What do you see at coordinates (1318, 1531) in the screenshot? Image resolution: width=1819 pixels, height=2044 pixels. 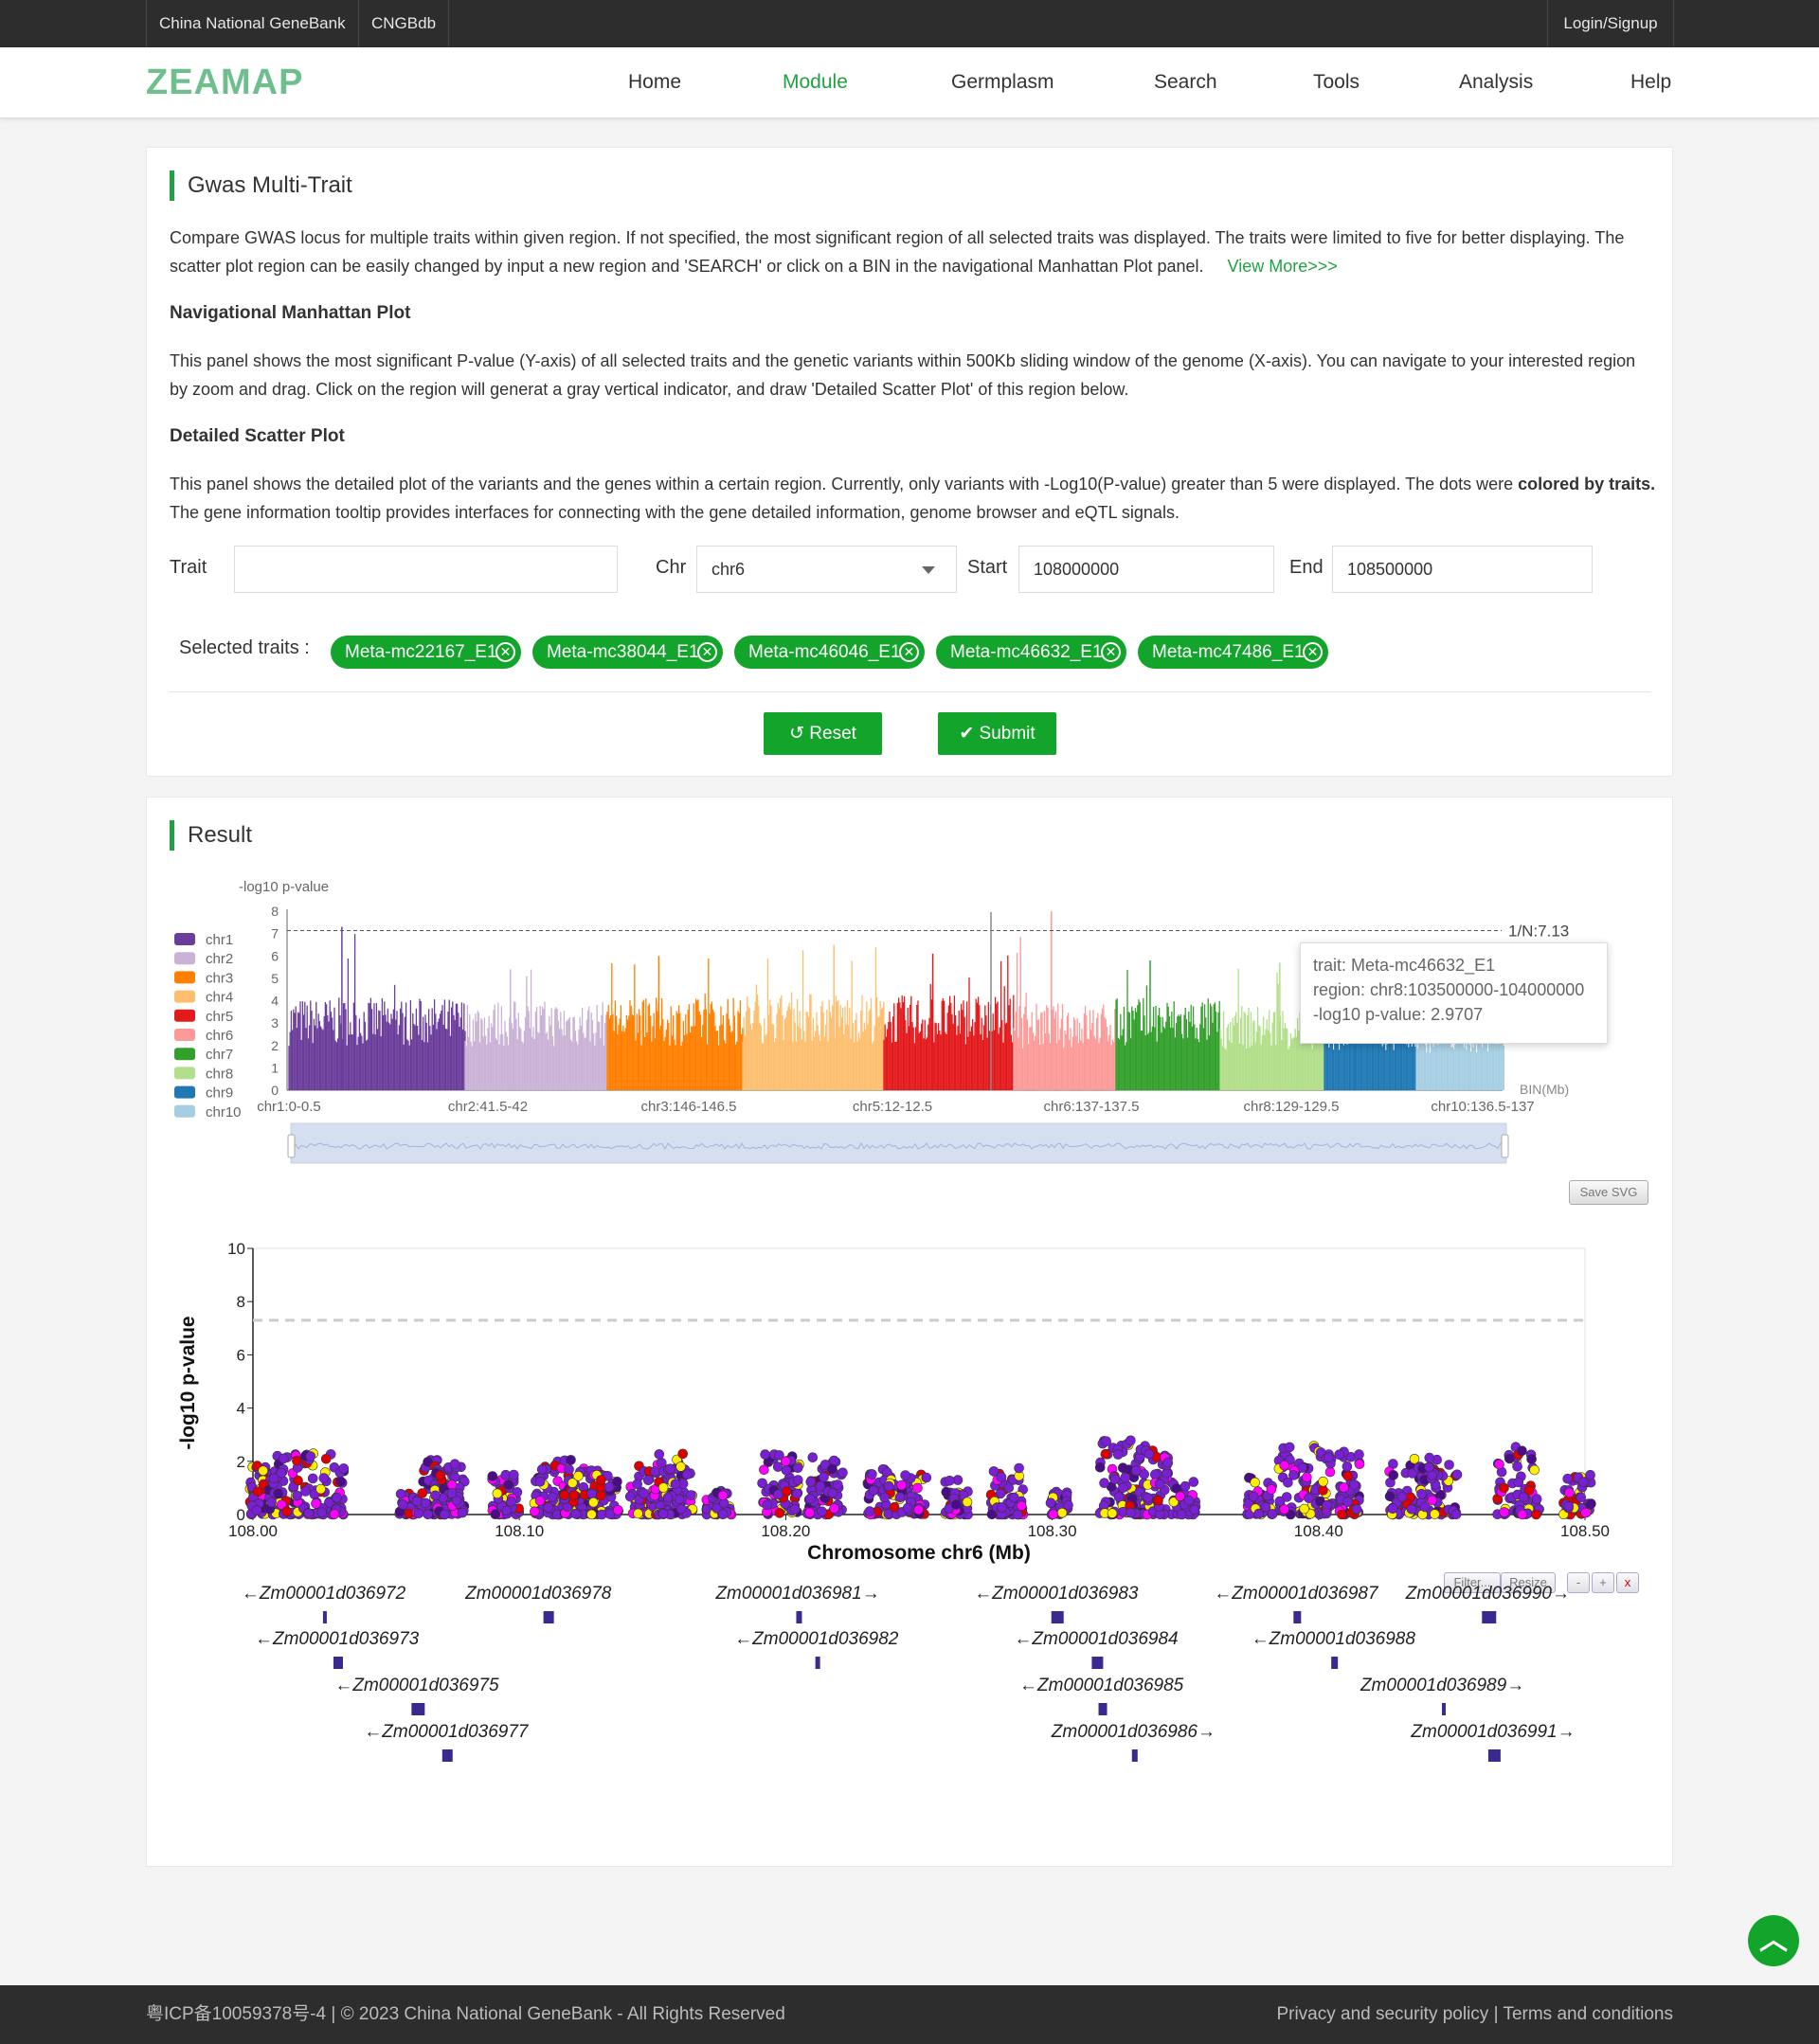 I see `scatter-x-tick: 108.40` at bounding box center [1318, 1531].